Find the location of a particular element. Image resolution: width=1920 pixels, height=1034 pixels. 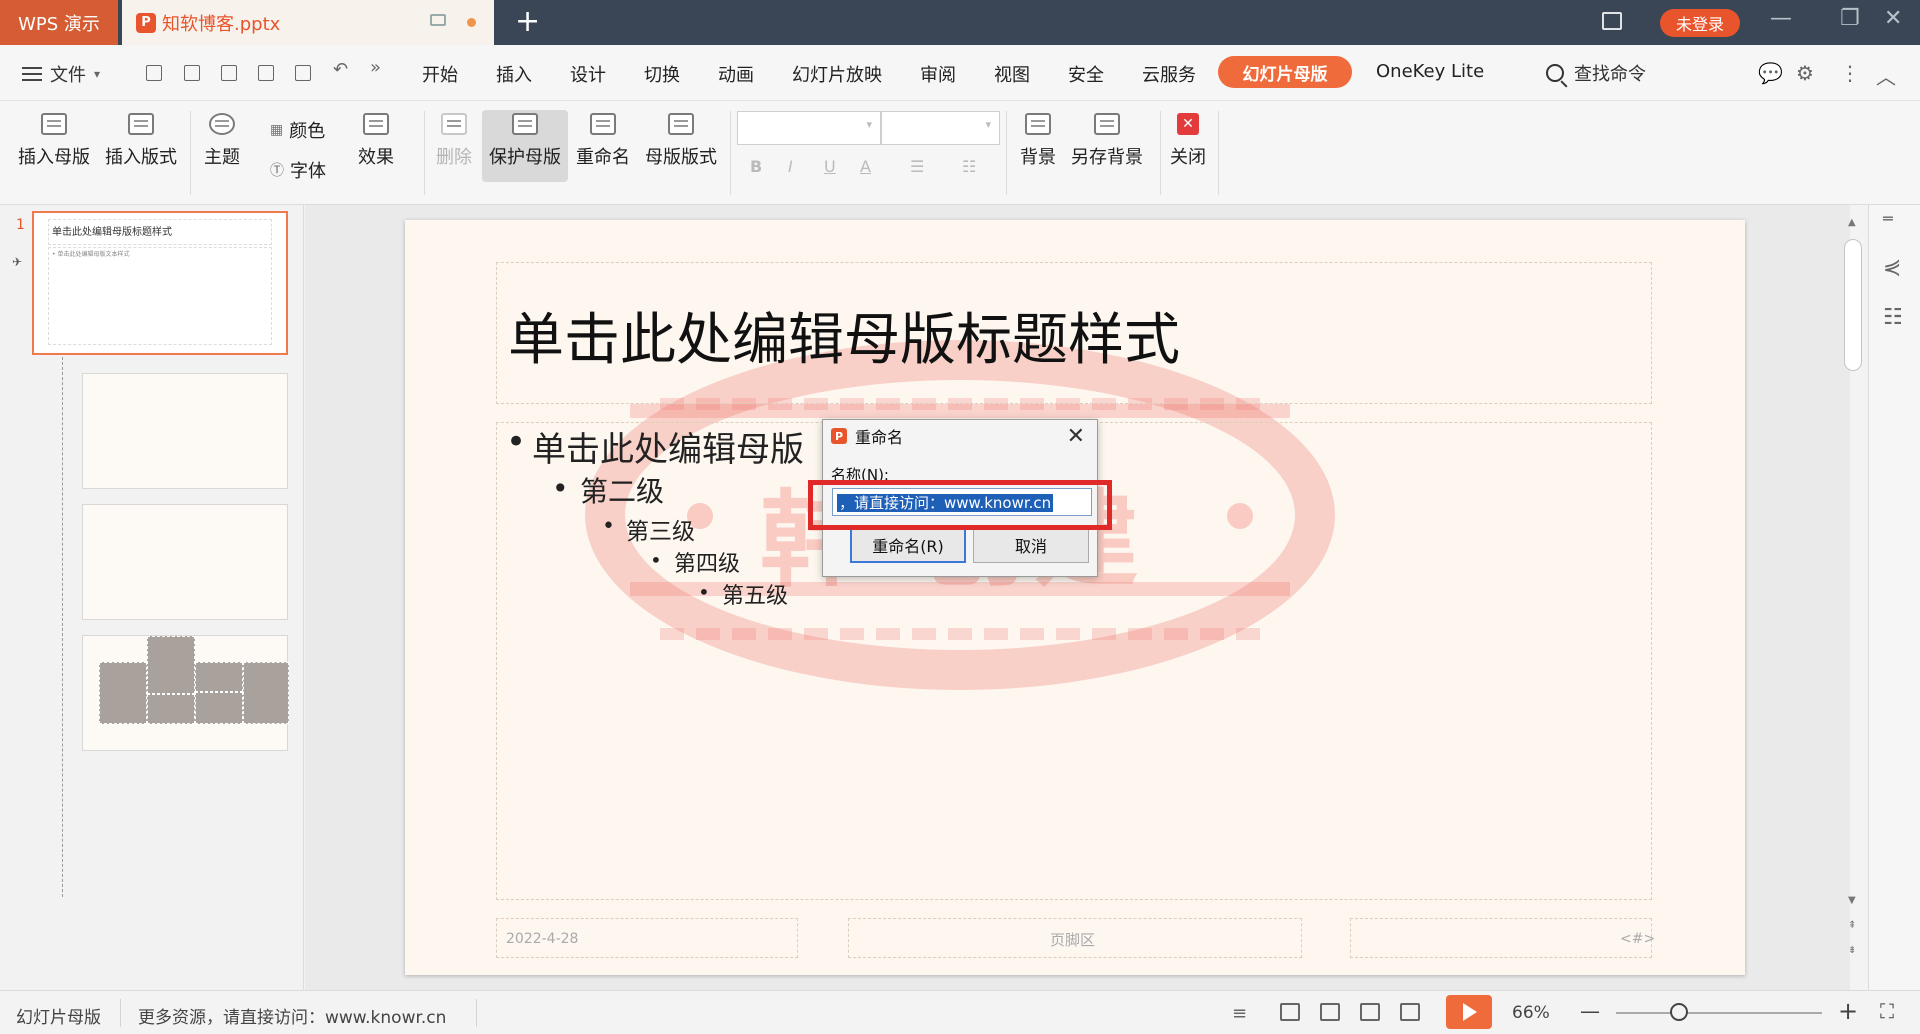

effect-button: 效果 is located at coordinates (376, 141).